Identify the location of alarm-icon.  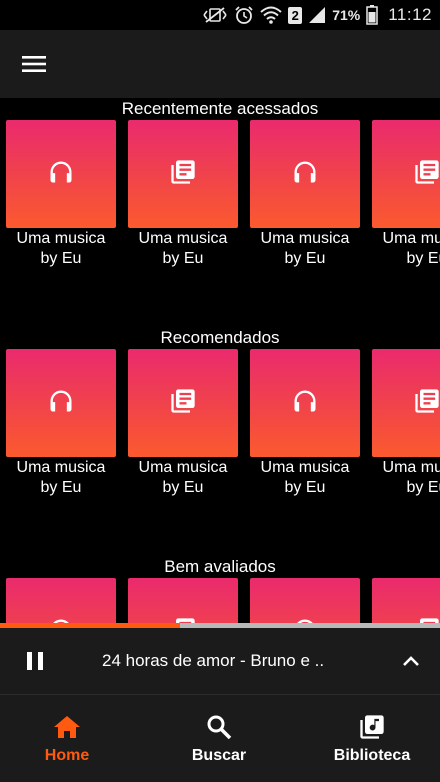
(244, 15).